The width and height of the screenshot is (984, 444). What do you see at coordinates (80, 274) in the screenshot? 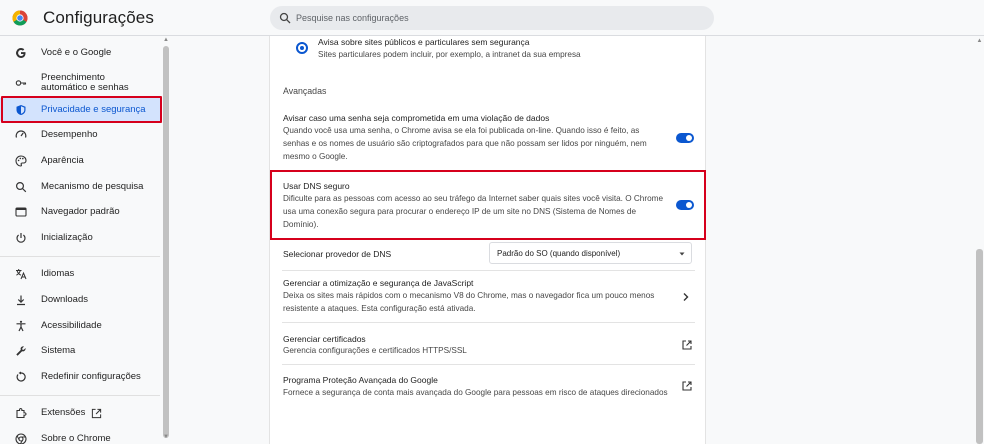
I see `sidebar-item-languages: Idiomas` at bounding box center [80, 274].